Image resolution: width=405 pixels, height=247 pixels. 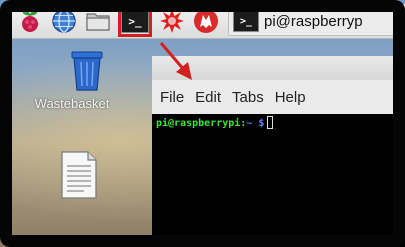 I want to click on annotation-arrow, so click(x=175, y=61).